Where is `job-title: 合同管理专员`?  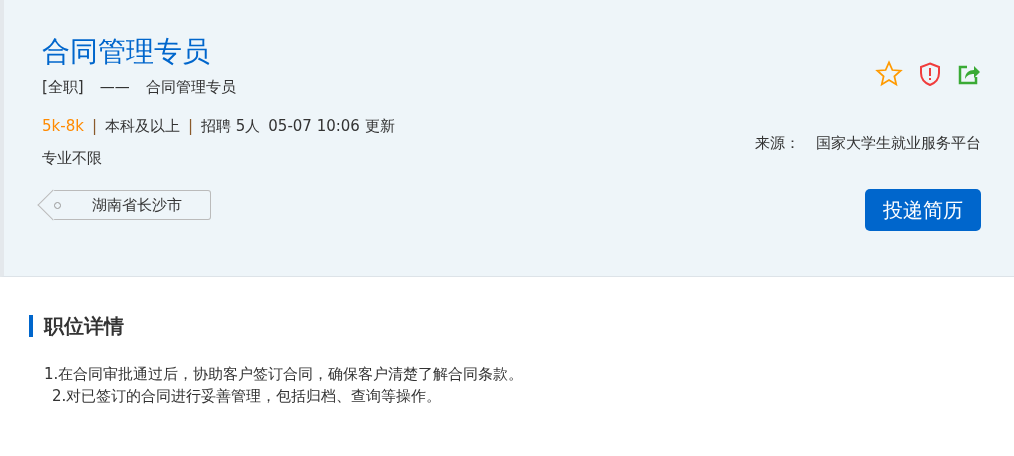 job-title: 合同管理专员 is located at coordinates (126, 52).